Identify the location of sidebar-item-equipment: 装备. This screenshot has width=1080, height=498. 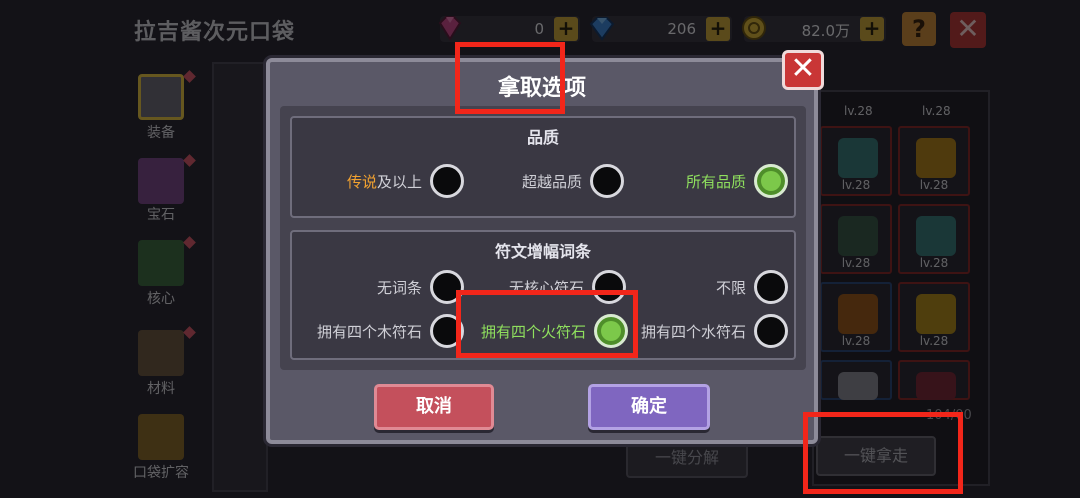
(161, 108).